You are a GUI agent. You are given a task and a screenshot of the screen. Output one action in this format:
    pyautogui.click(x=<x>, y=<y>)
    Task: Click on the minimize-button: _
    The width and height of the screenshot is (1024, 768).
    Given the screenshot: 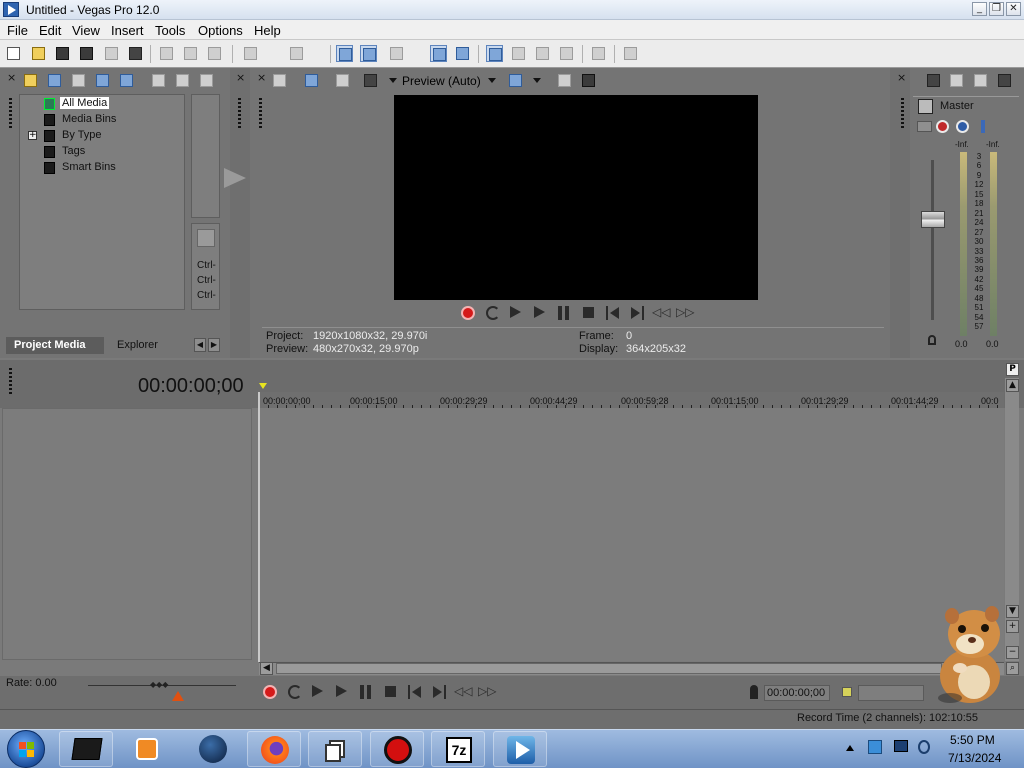 What is the action you would take?
    pyautogui.click(x=979, y=9)
    